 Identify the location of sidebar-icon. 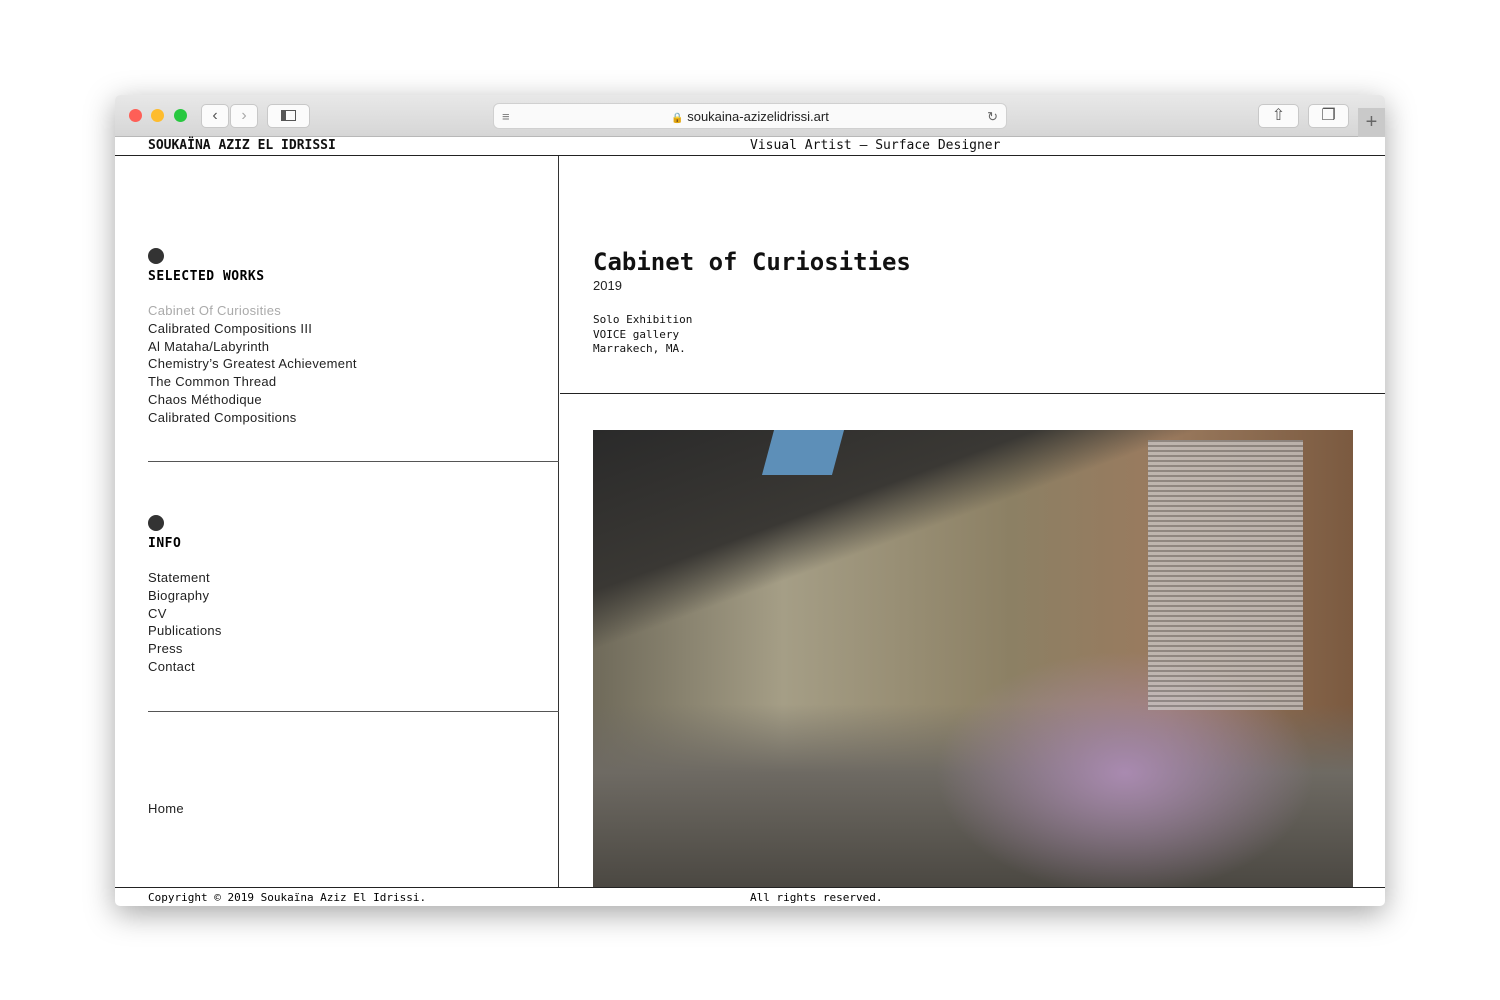
(288, 115).